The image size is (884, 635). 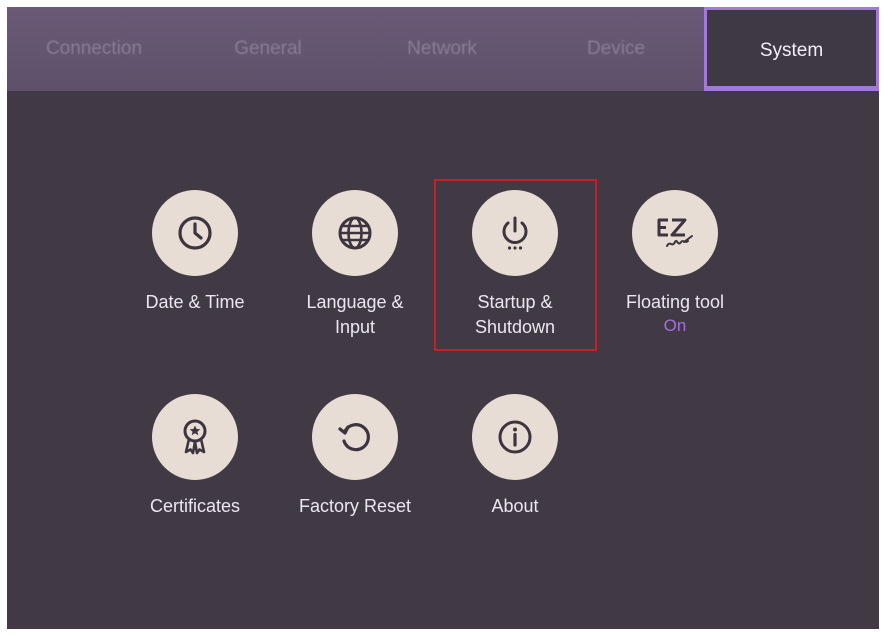 What do you see at coordinates (195, 302) in the screenshot?
I see `date-time-label: Date & Time` at bounding box center [195, 302].